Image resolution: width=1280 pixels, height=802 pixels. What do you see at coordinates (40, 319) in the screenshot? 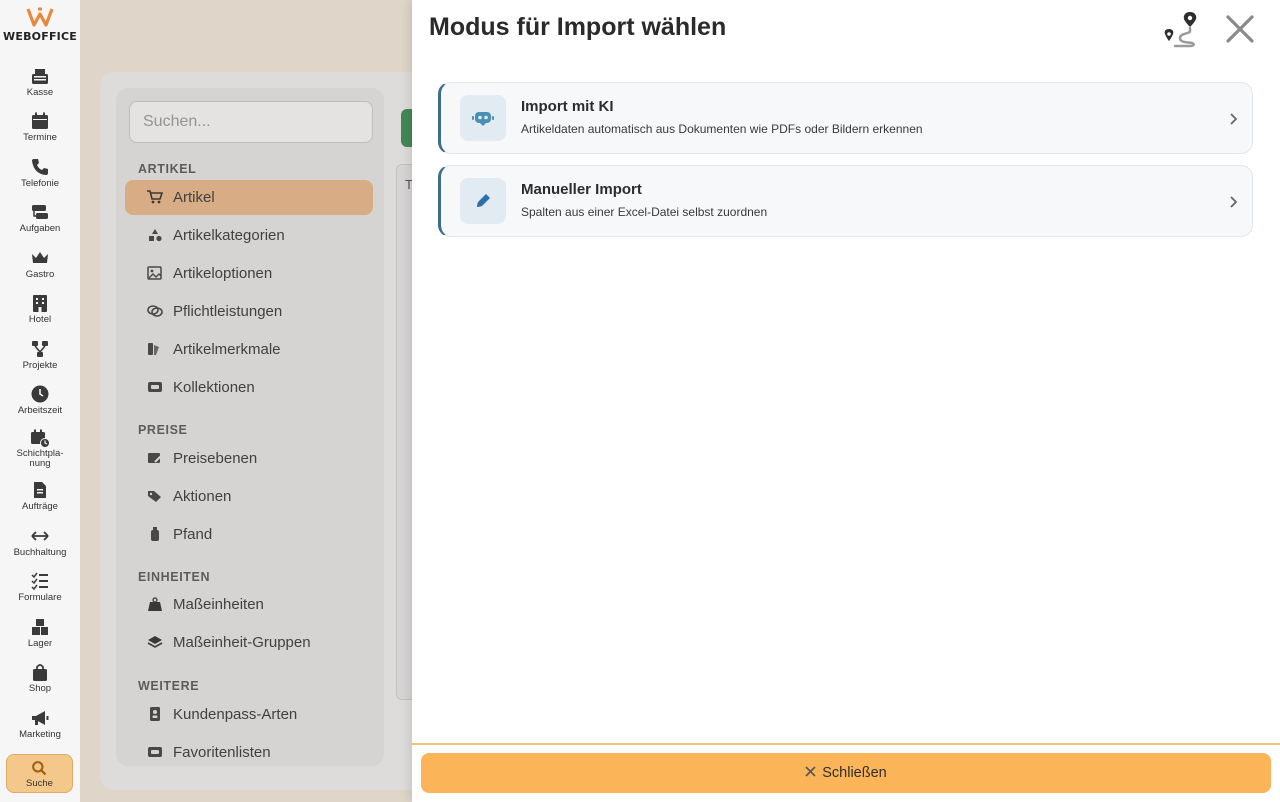
I see `rail-label: Hotel` at bounding box center [40, 319].